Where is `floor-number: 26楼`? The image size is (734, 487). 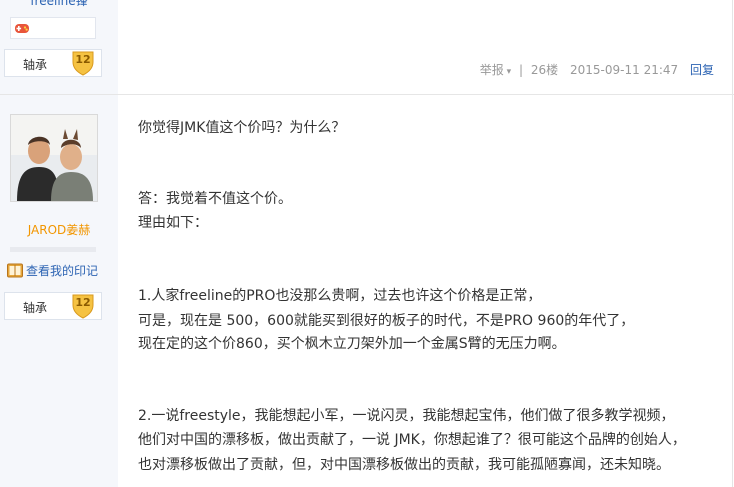
floor-number: 26楼 is located at coordinates (544, 70).